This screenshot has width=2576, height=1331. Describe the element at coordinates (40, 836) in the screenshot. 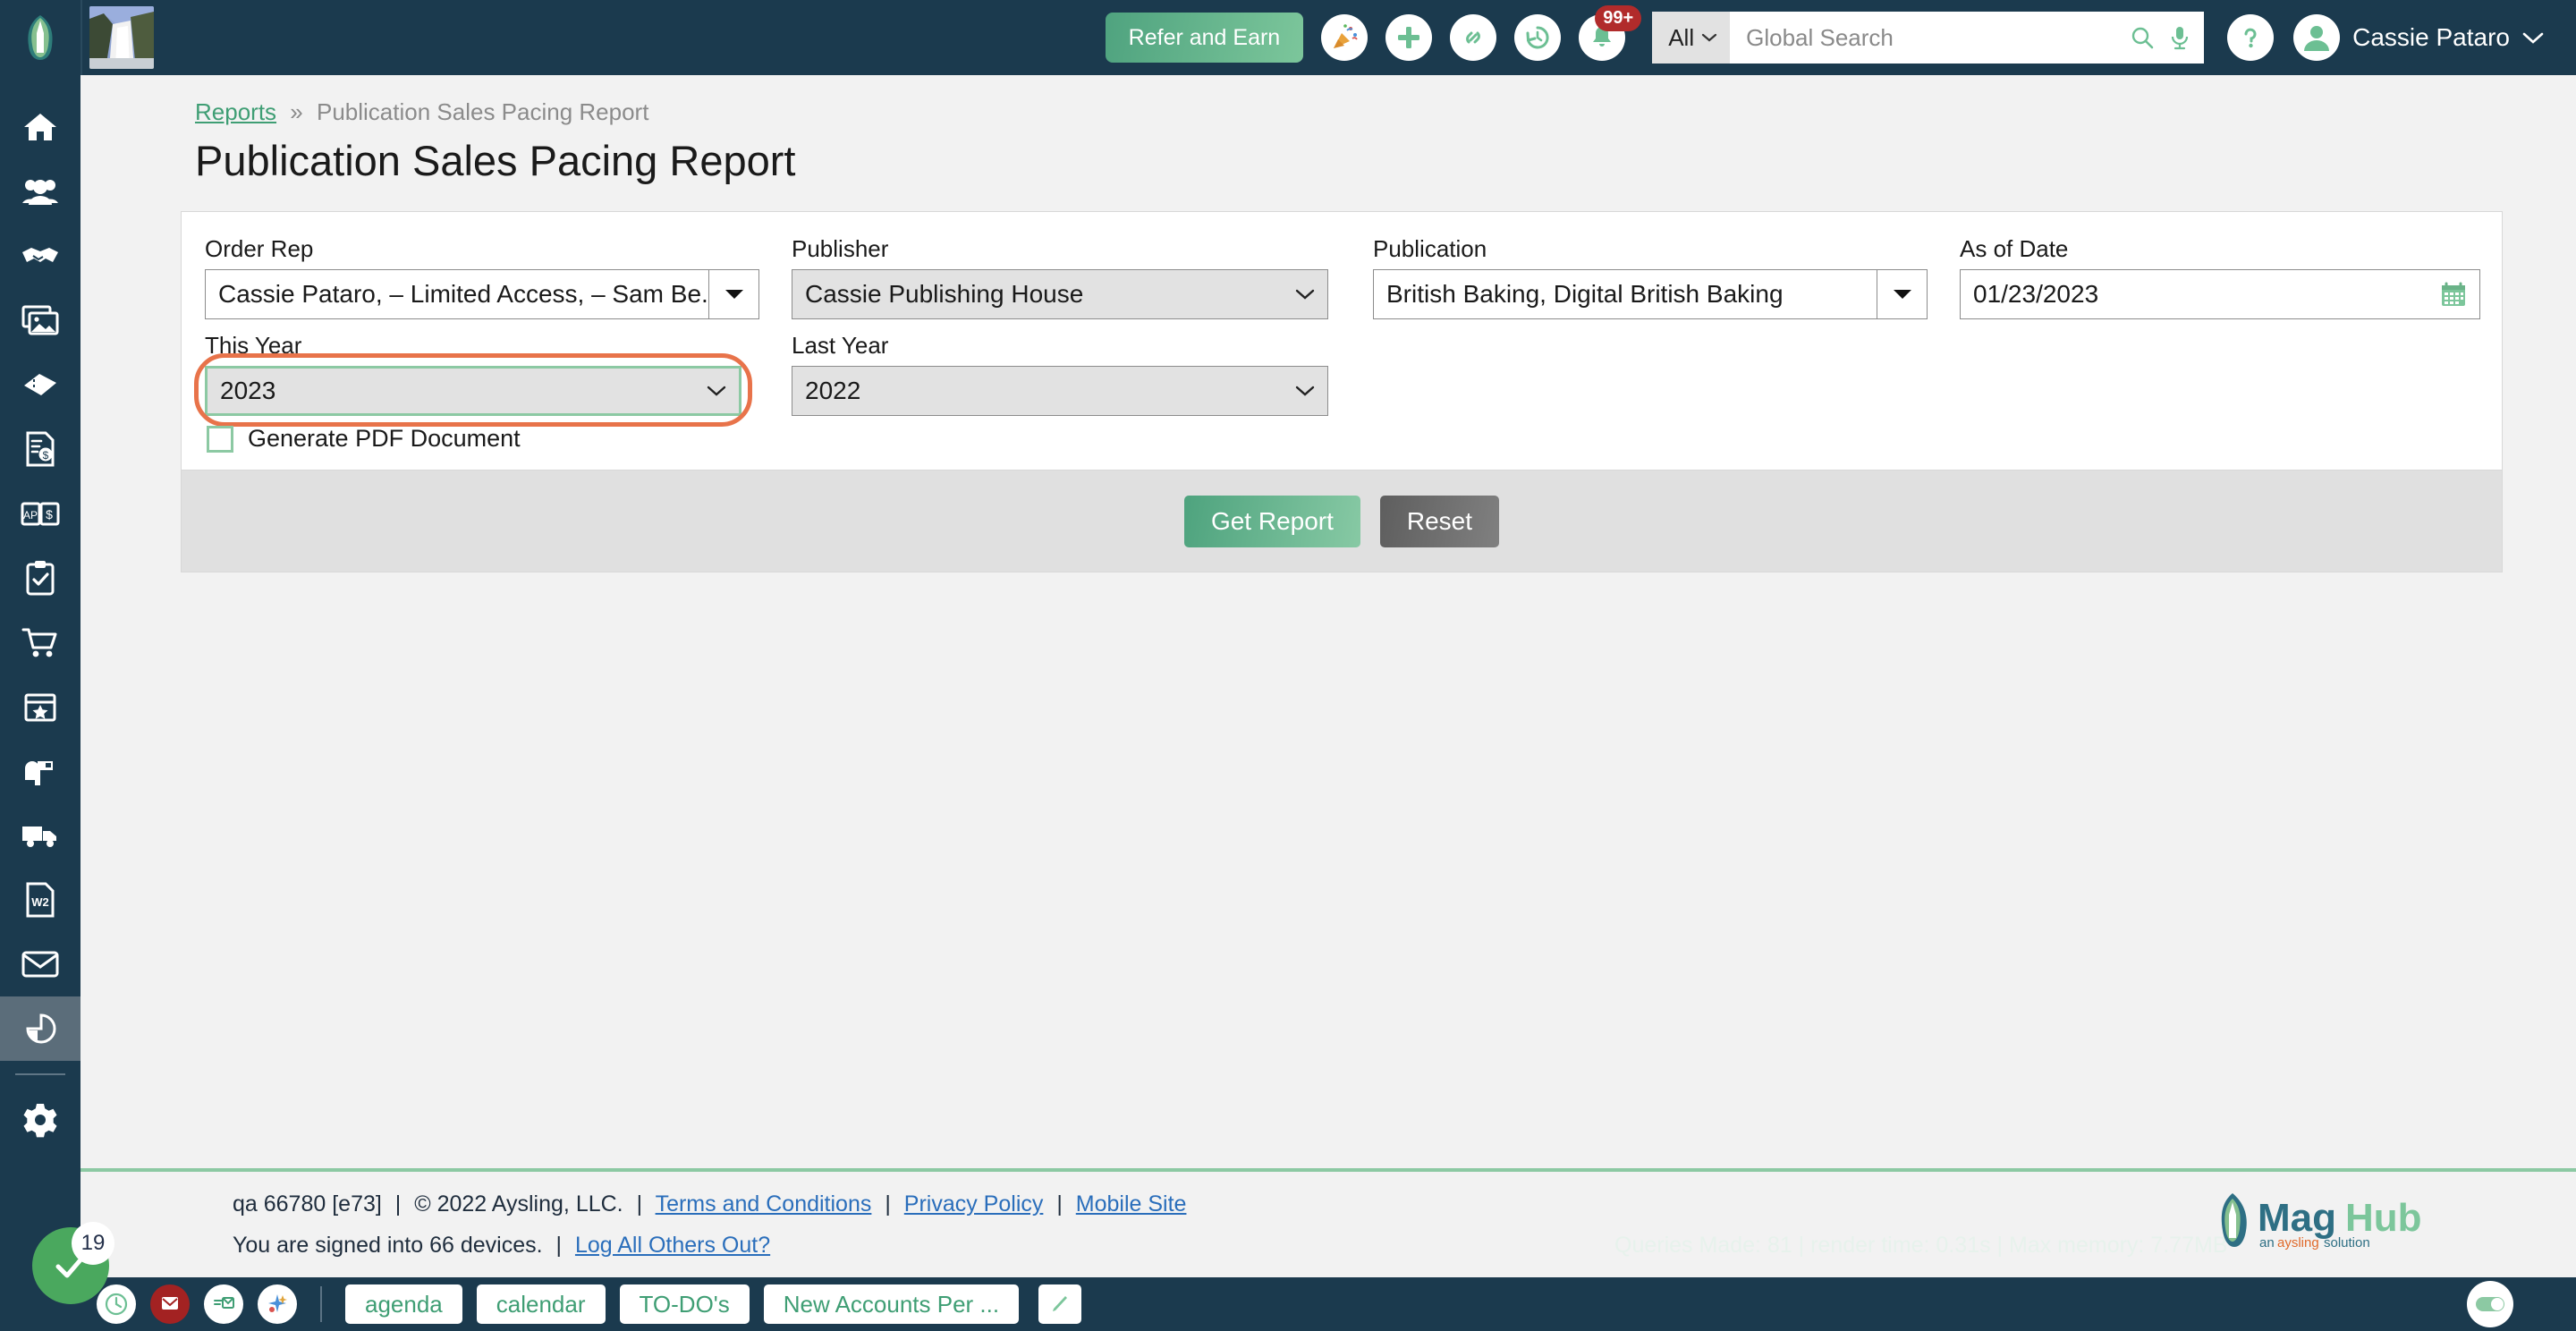

I see `sidebar-item-shipping` at that location.